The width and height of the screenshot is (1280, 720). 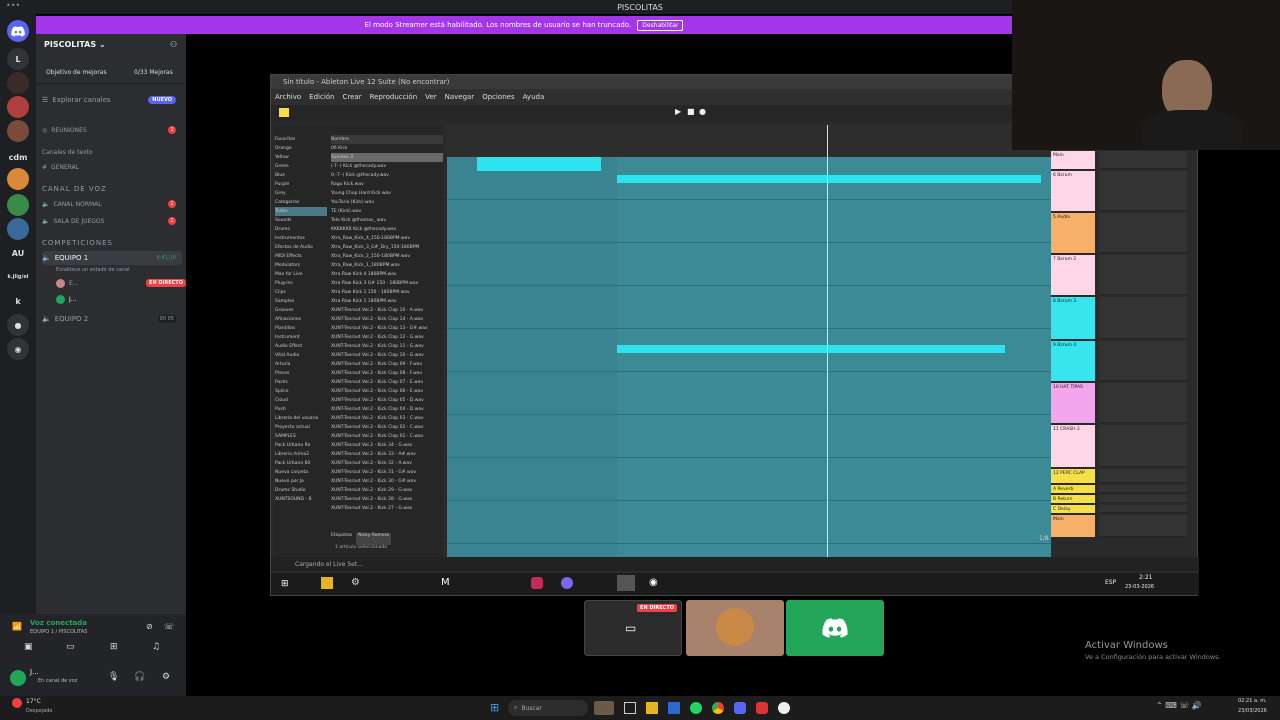 I want to click on browser-file-item: Xtra Raw Kick 1 180BPM.wav, so click(x=387, y=301).